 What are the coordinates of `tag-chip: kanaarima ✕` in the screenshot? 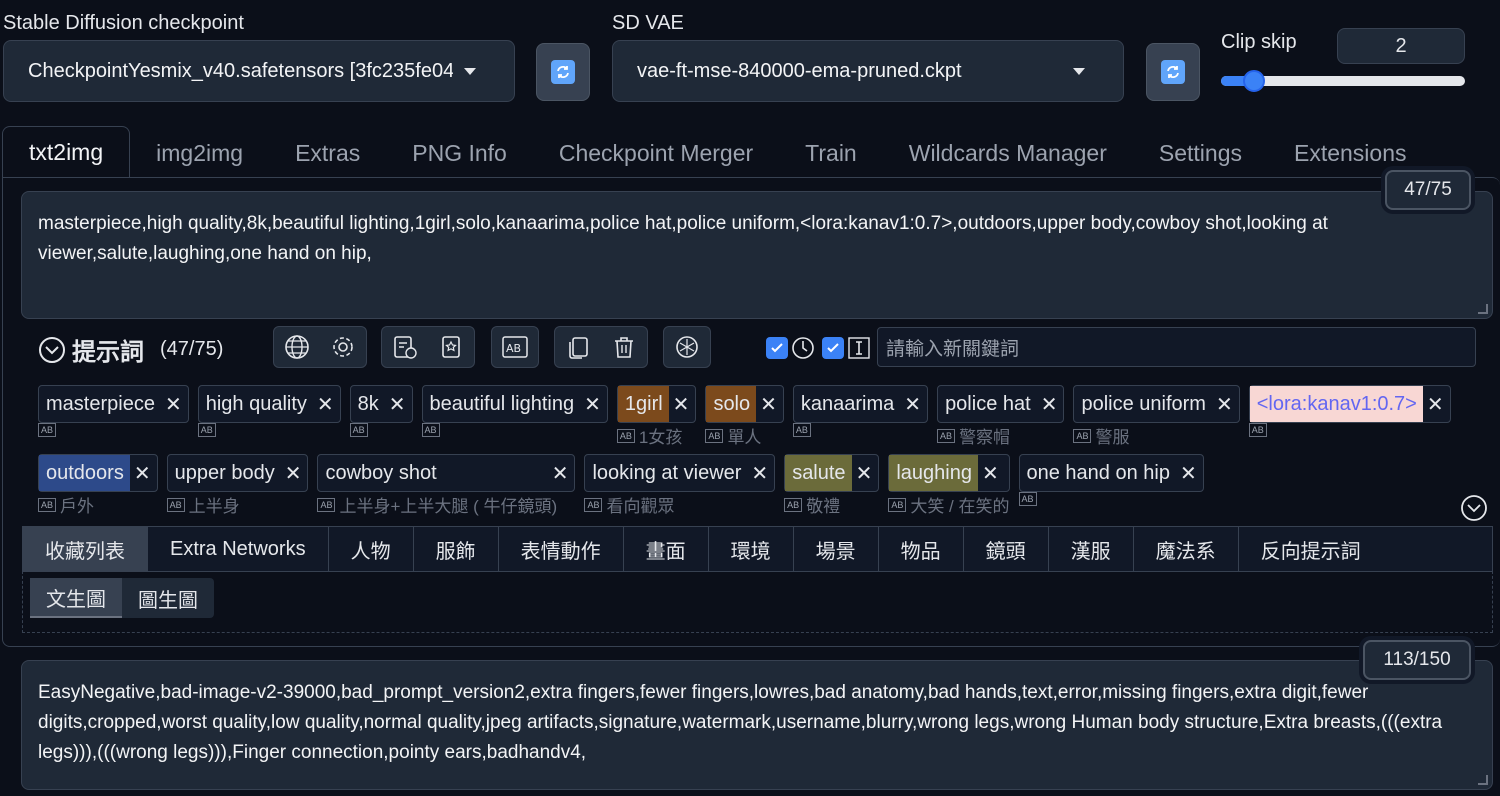 It's located at (860, 404).